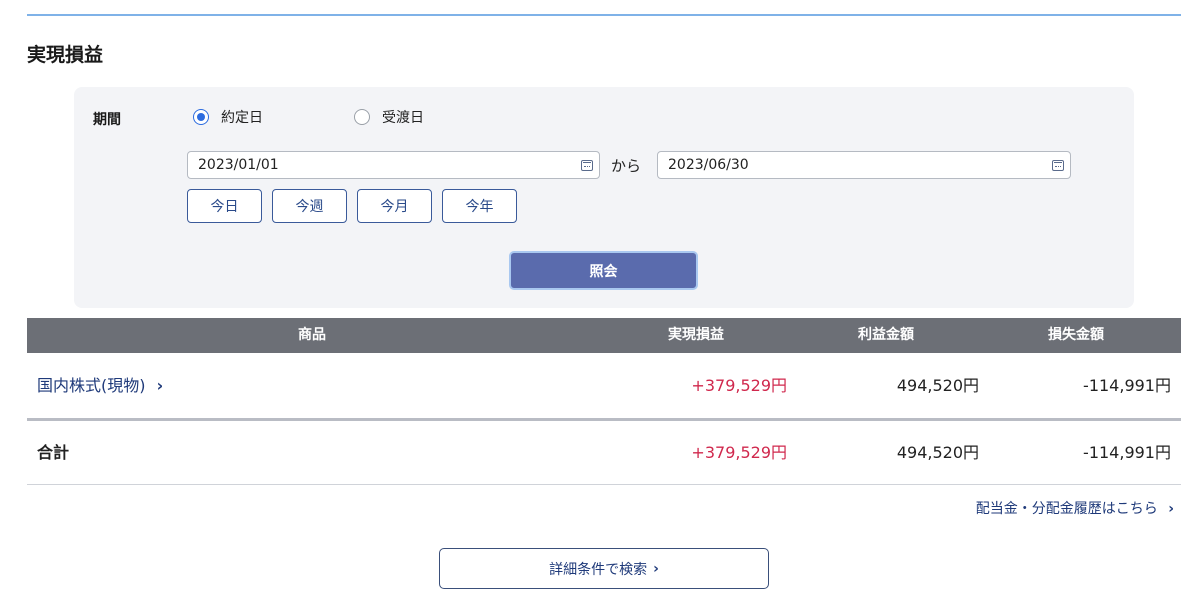  Describe the element at coordinates (626, 166) in the screenshot. I see `date-range-separator: から` at that location.